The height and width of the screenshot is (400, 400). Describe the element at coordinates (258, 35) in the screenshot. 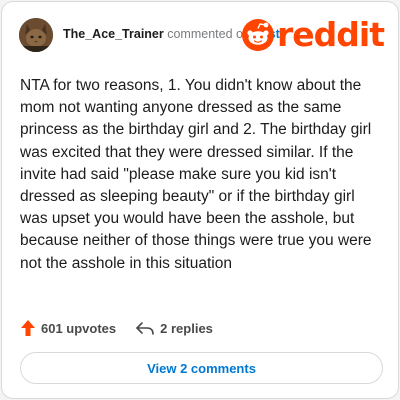

I see `reddit-snoo-icon` at that location.